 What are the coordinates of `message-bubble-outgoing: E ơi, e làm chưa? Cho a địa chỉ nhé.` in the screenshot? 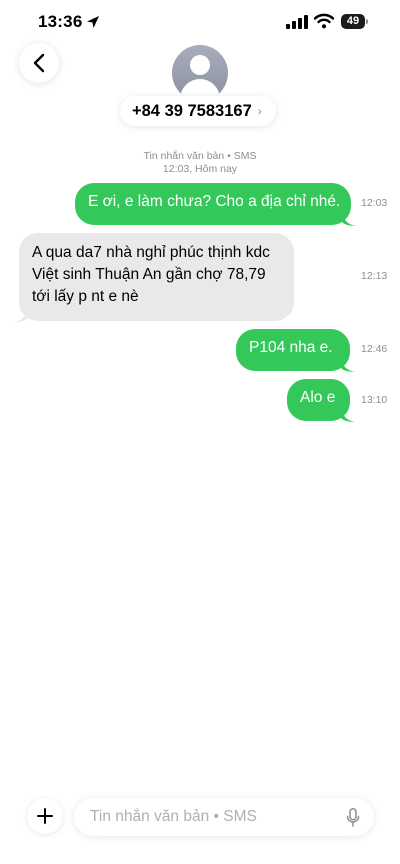 It's located at (215, 204).